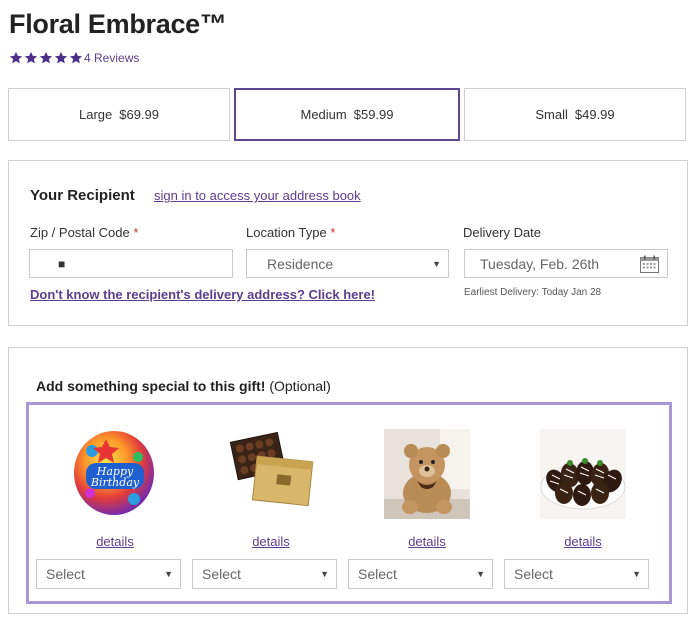 This screenshot has width=693, height=620. I want to click on recipient-heading: Your Recipient, so click(82, 195).